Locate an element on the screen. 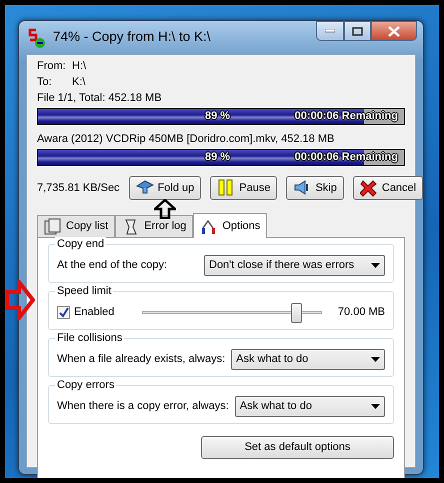 The height and width of the screenshot is (483, 444). default-options-button: Set as default options is located at coordinates (297, 447).